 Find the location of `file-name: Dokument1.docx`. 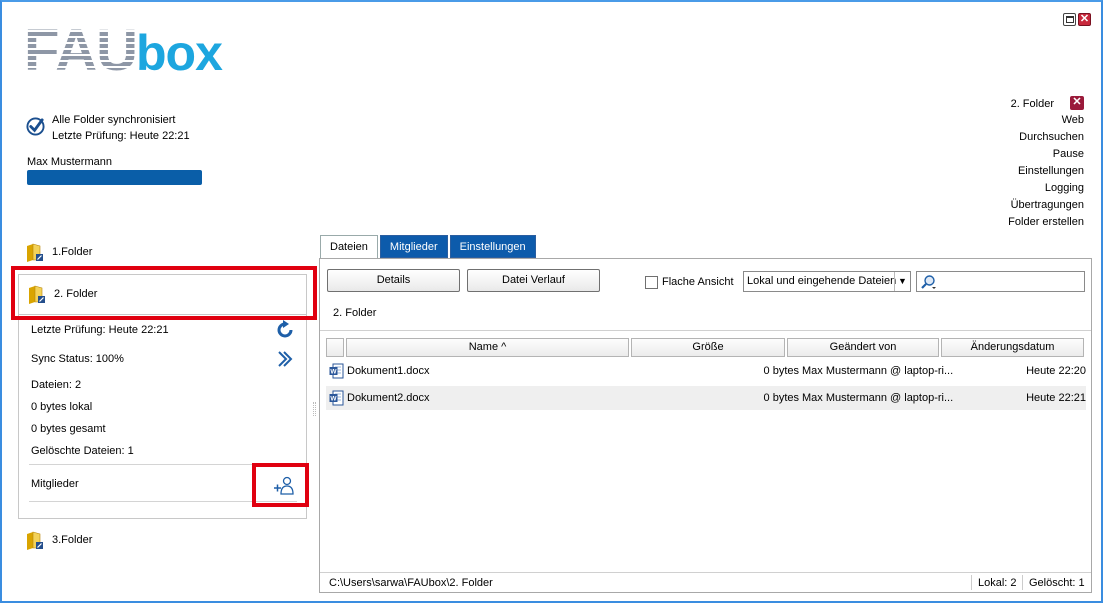

file-name: Dokument1.docx is located at coordinates (388, 371).